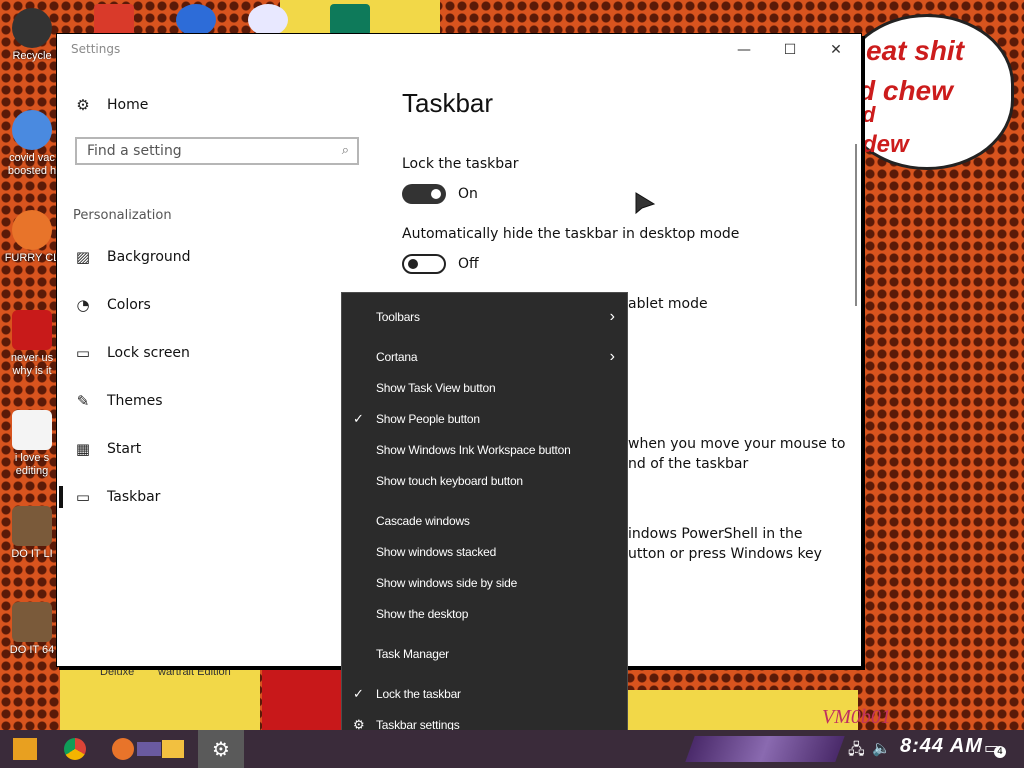 This screenshot has width=1024, height=768. Describe the element at coordinates (484, 694) in the screenshot. I see `menu-item-lock-taskbar: ✓ Lock the taskbar` at that location.